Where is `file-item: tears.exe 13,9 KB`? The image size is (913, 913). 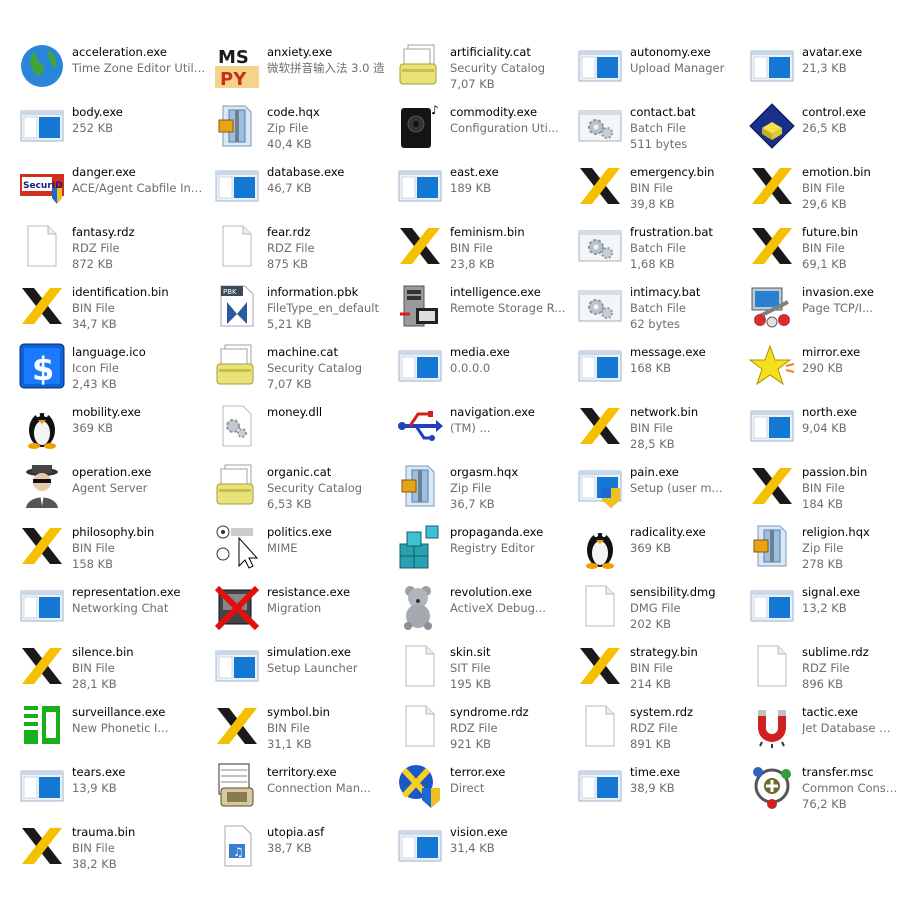 file-item: tears.exe 13,9 KB is located at coordinates (113, 790).